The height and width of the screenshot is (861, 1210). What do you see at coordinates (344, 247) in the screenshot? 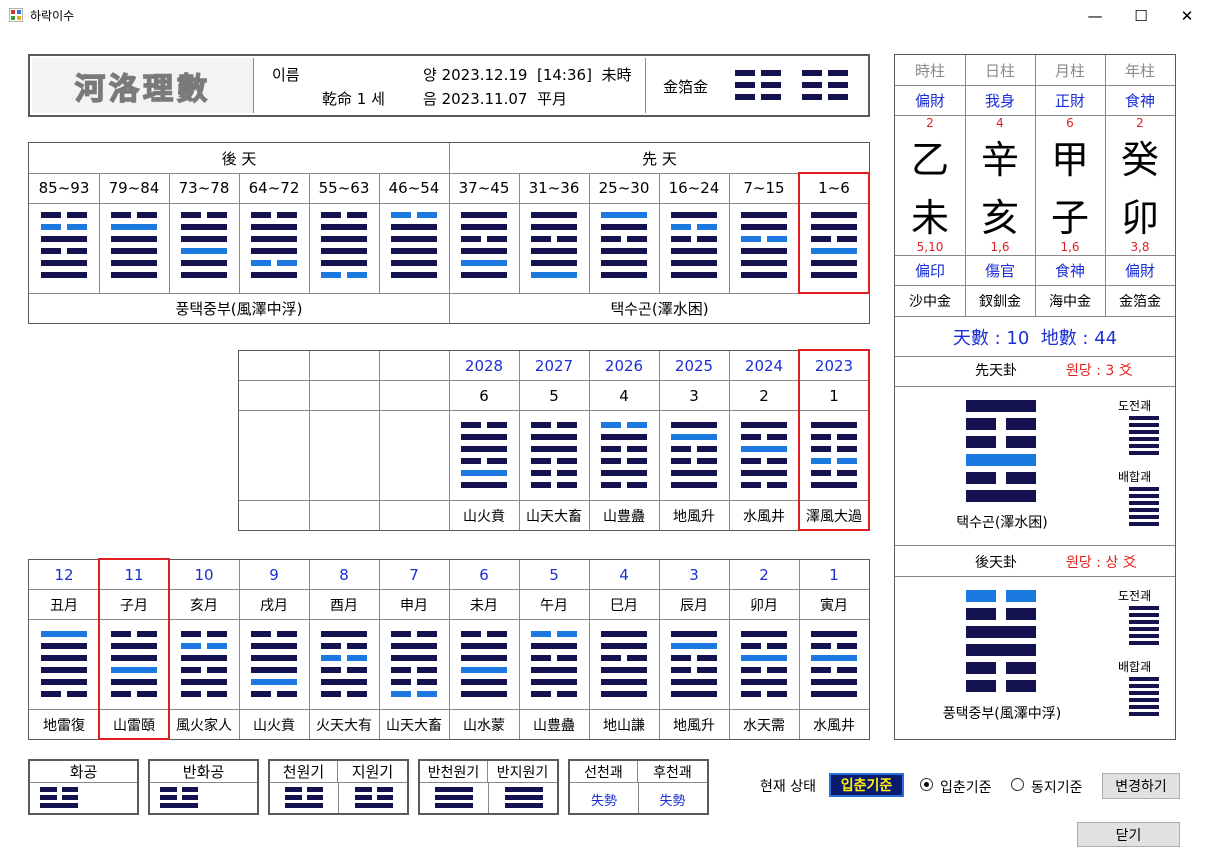
I see `period-hexagram` at bounding box center [344, 247].